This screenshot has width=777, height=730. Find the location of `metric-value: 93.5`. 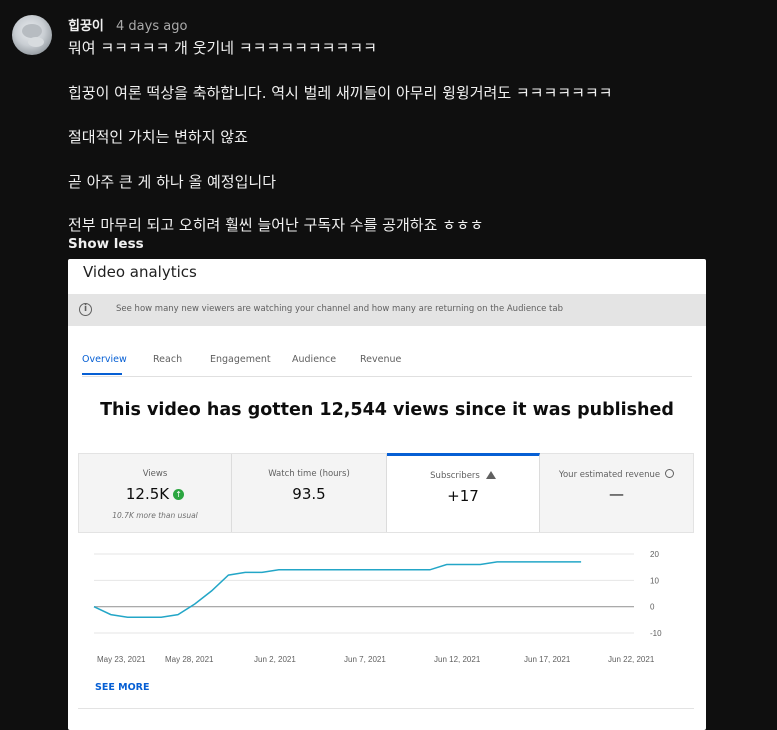

metric-value: 93.5 is located at coordinates (309, 494).